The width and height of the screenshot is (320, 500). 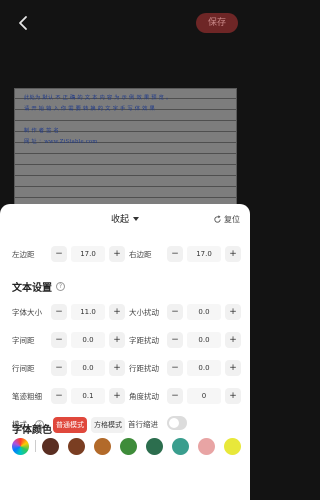 I want to click on char-spacing-minus-button: −, so click(x=59, y=340).